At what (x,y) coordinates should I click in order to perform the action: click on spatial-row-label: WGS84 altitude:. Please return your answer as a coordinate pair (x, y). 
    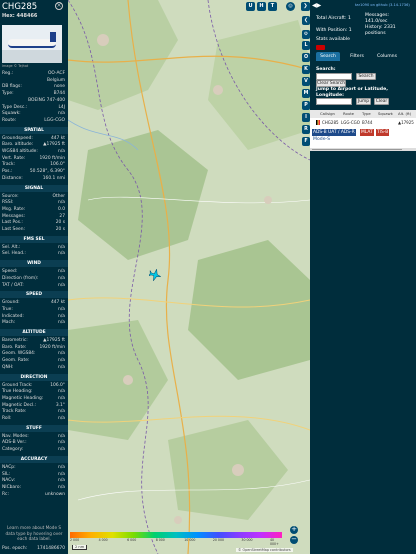
    Looking at the image, I should click on (20, 151).